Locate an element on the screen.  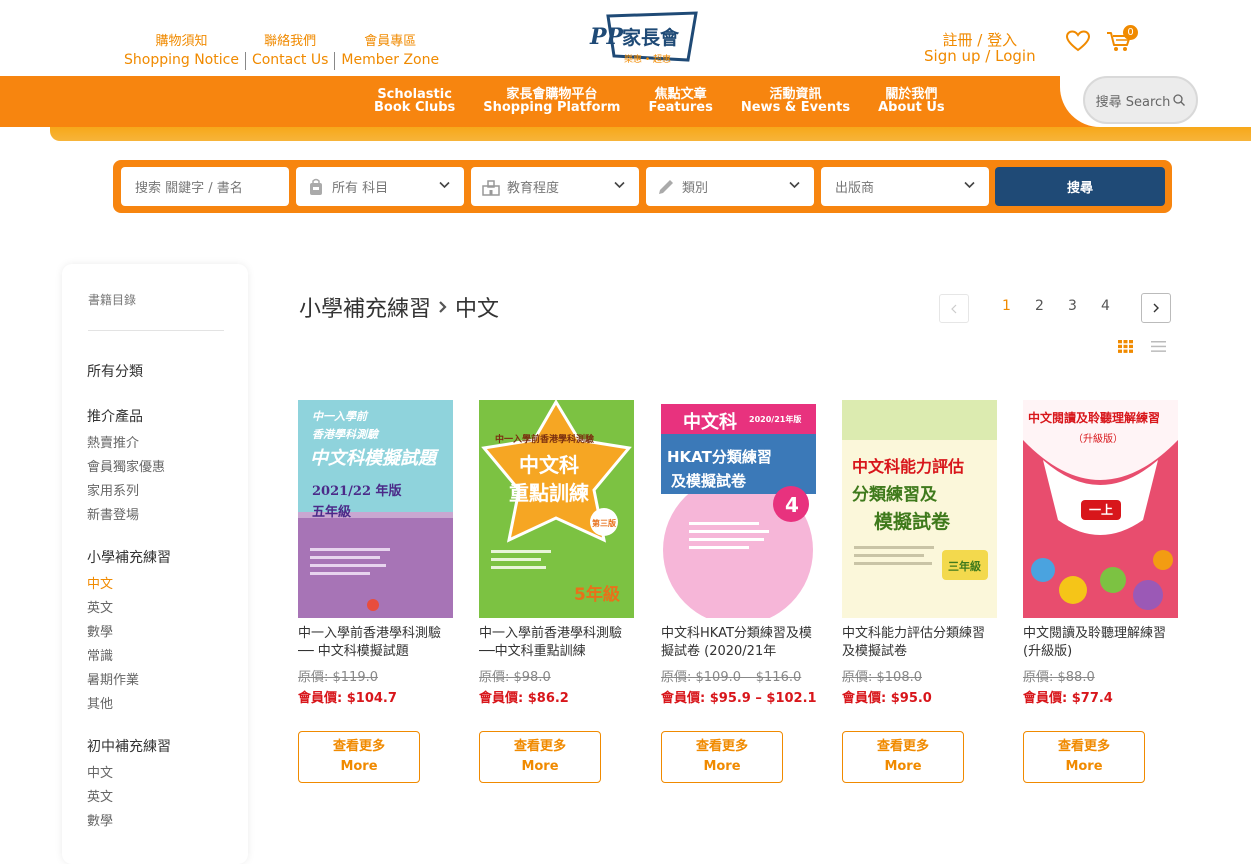
education-level-value: 教育程度 is located at coordinates (533, 188).